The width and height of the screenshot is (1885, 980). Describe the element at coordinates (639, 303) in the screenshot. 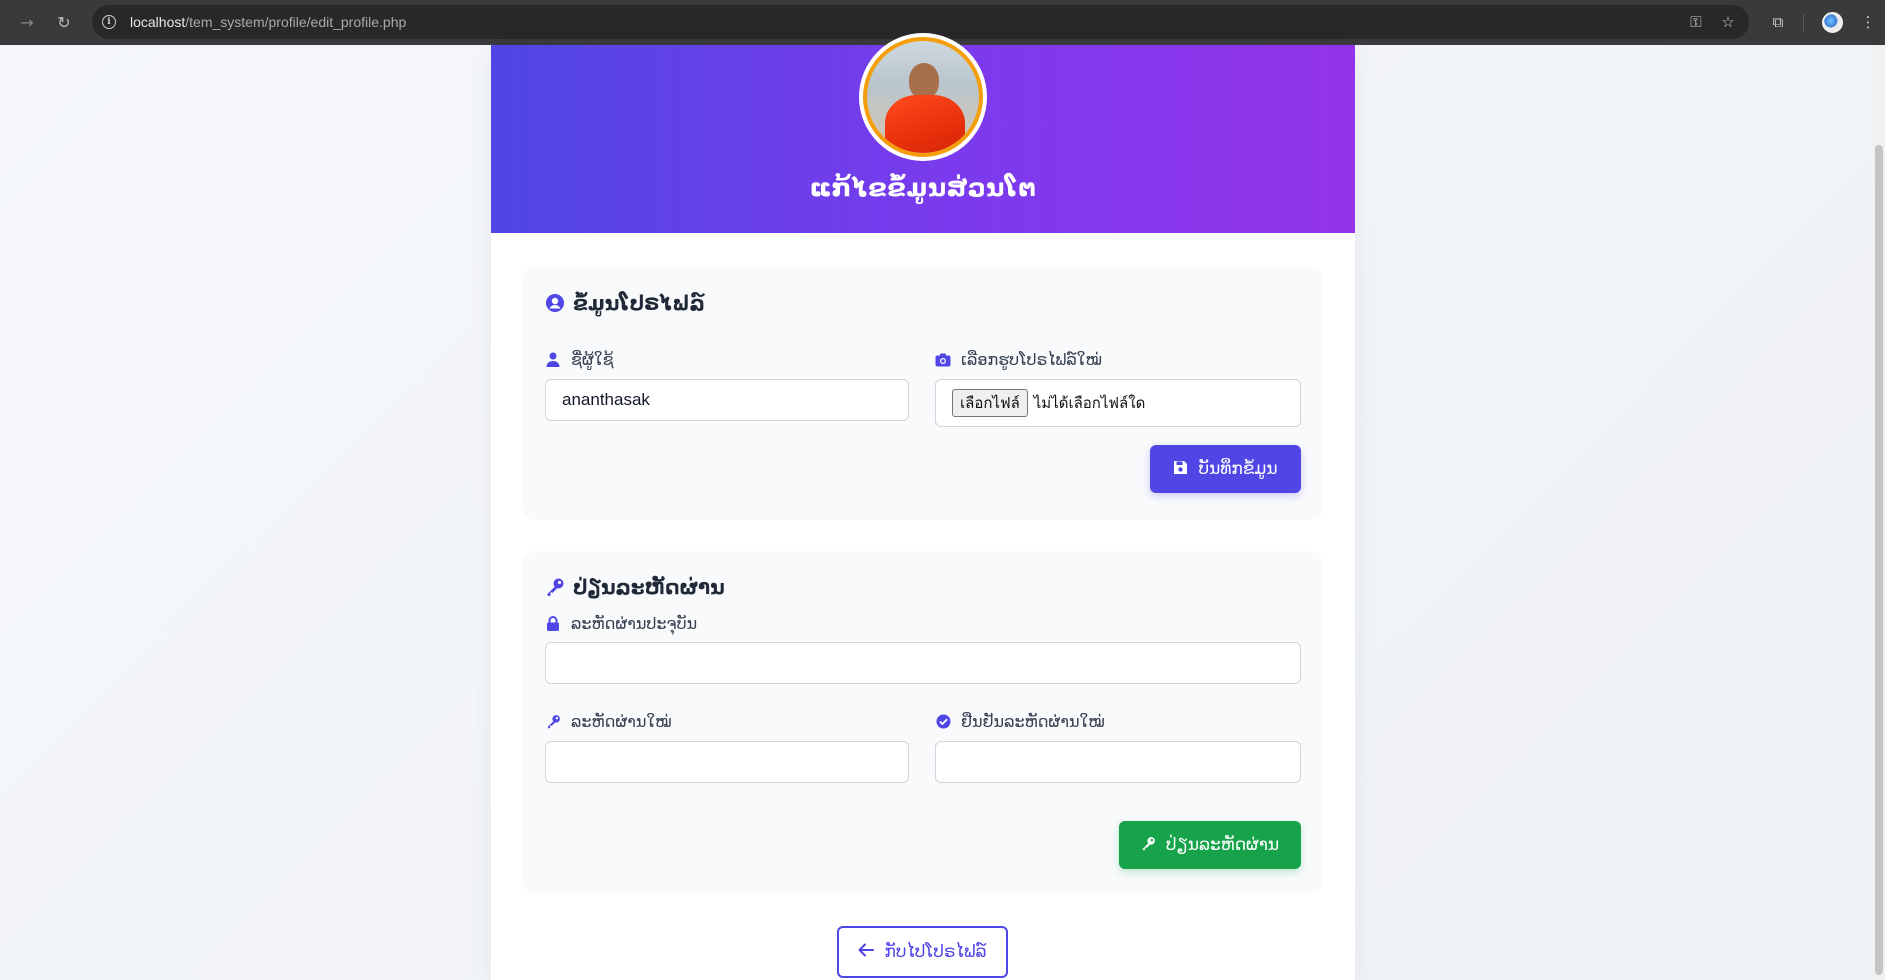

I see `profile-section-title-text: ຂໍ້ມູນໂປຣໄຟລ໌` at that location.